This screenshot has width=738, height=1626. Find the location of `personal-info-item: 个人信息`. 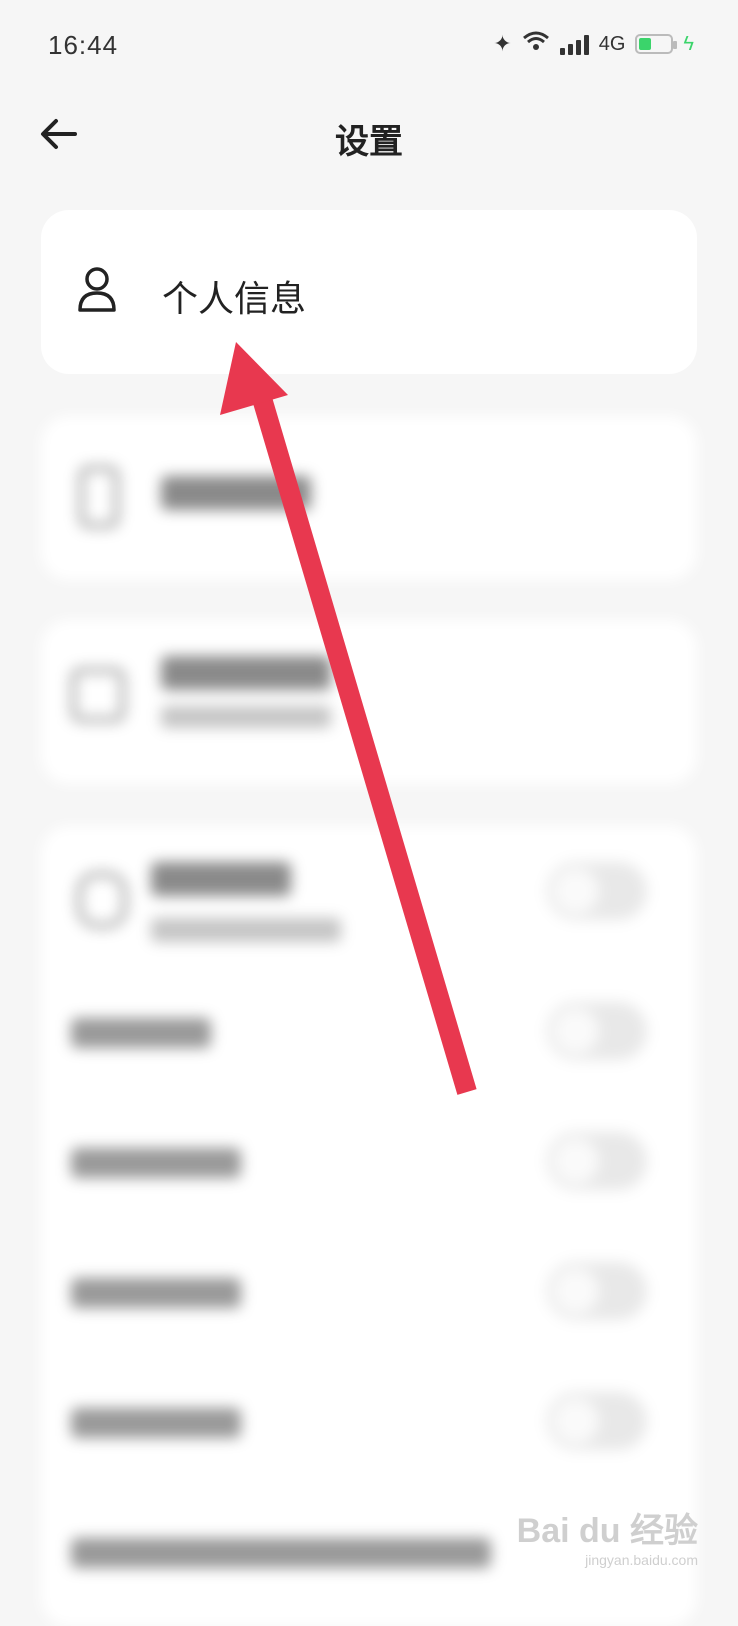

personal-info-item: 个人信息 is located at coordinates (369, 292).